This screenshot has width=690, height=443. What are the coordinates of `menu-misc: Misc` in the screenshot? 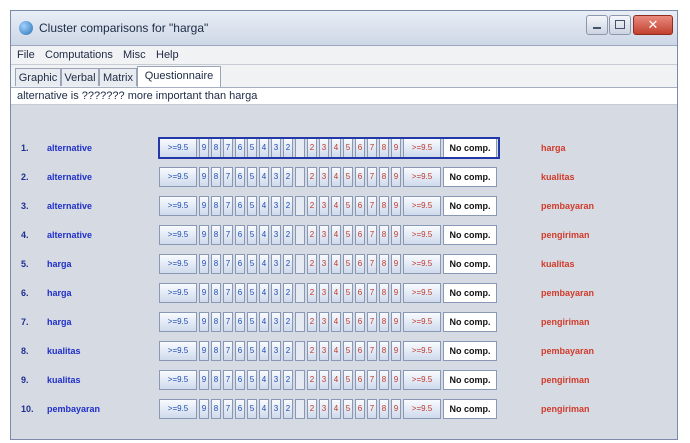 It's located at (134, 55).